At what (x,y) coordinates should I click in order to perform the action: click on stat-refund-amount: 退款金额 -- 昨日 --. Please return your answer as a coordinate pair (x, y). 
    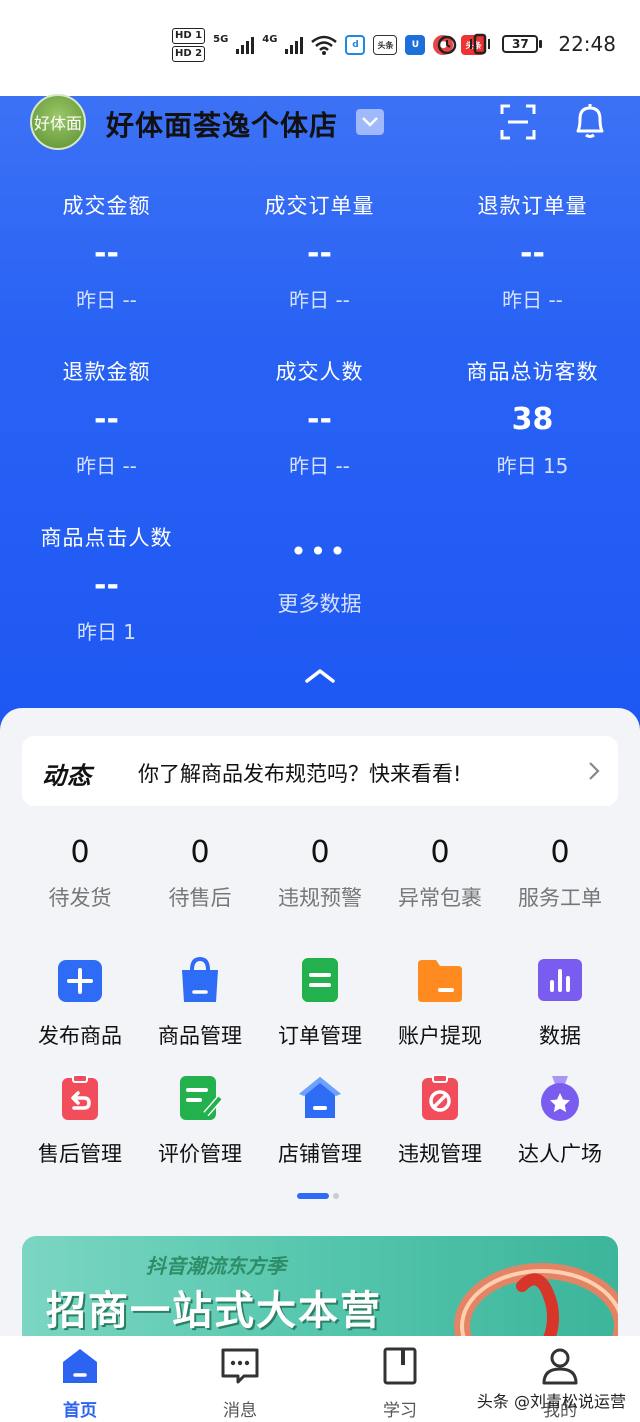
    Looking at the image, I should click on (106, 417).